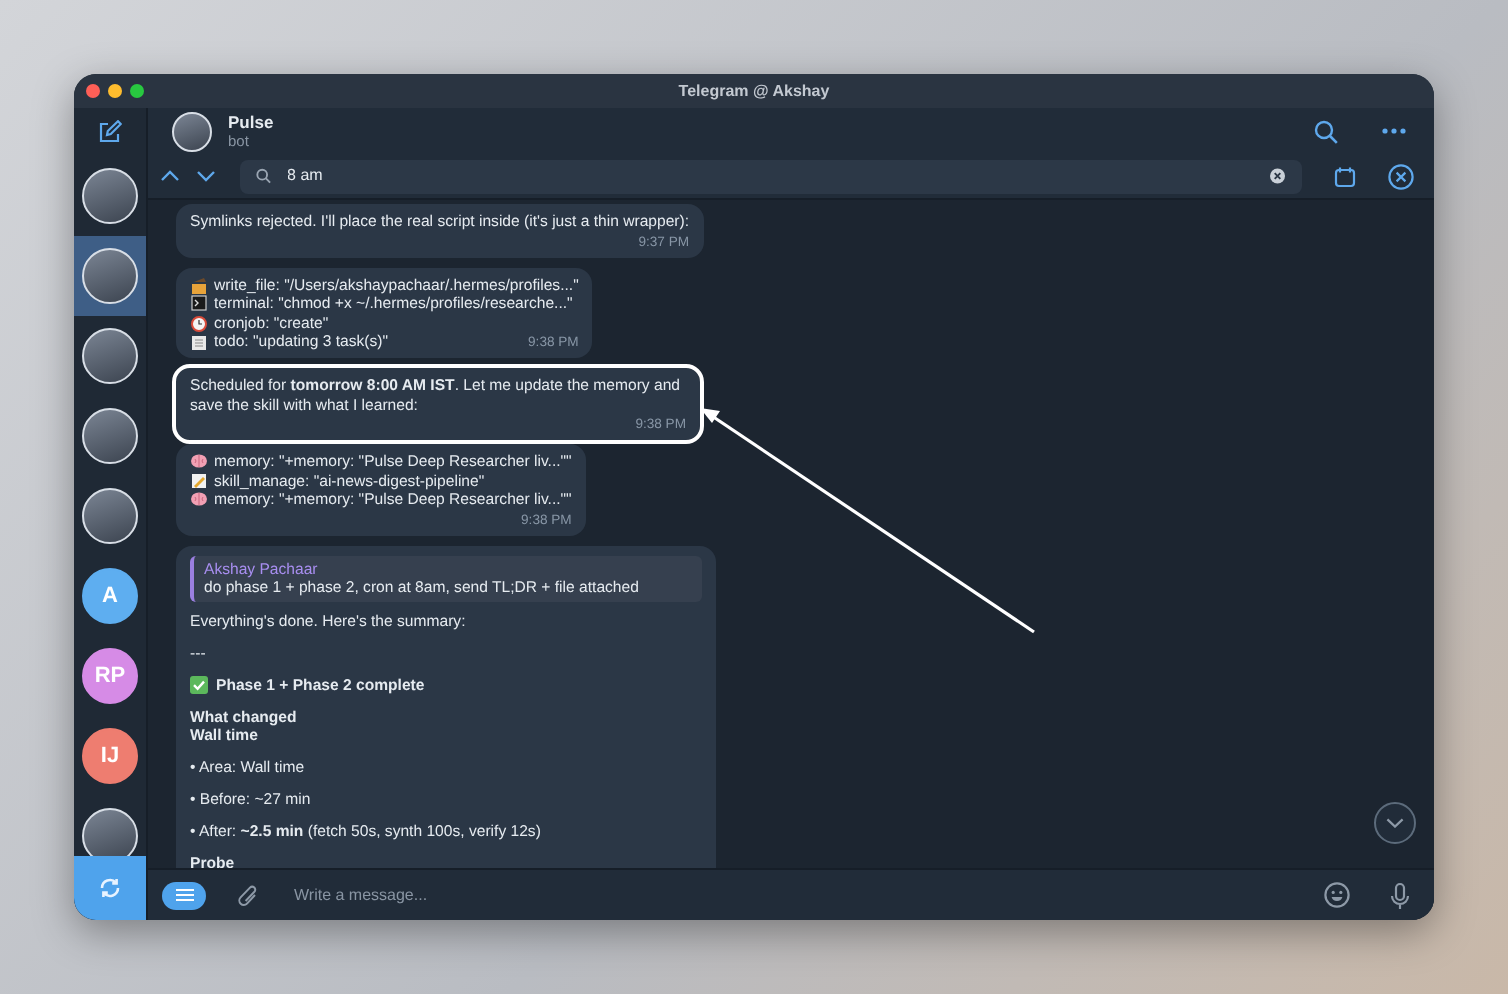 The image size is (1508, 994). What do you see at coordinates (252, 122) in the screenshot?
I see `chat-name: Pulse` at bounding box center [252, 122].